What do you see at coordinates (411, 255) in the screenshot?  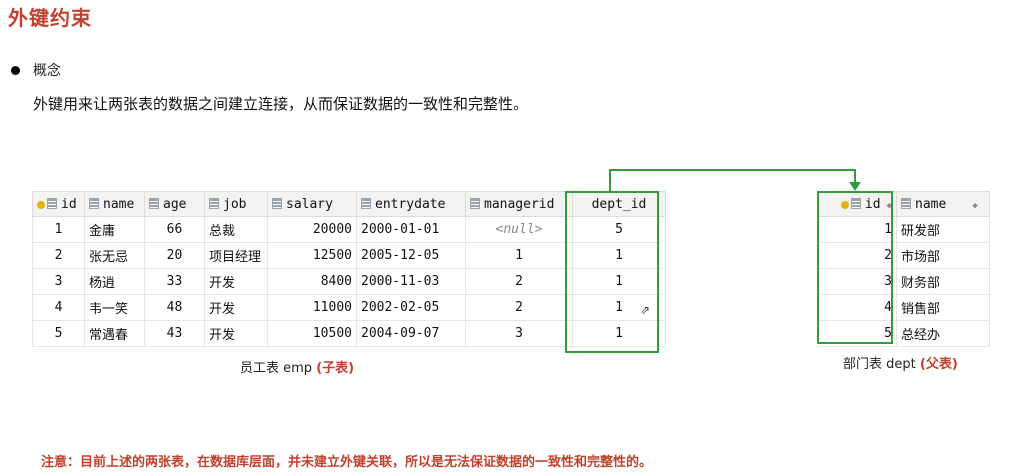 I see `emp-cell: 2005-12-05` at bounding box center [411, 255].